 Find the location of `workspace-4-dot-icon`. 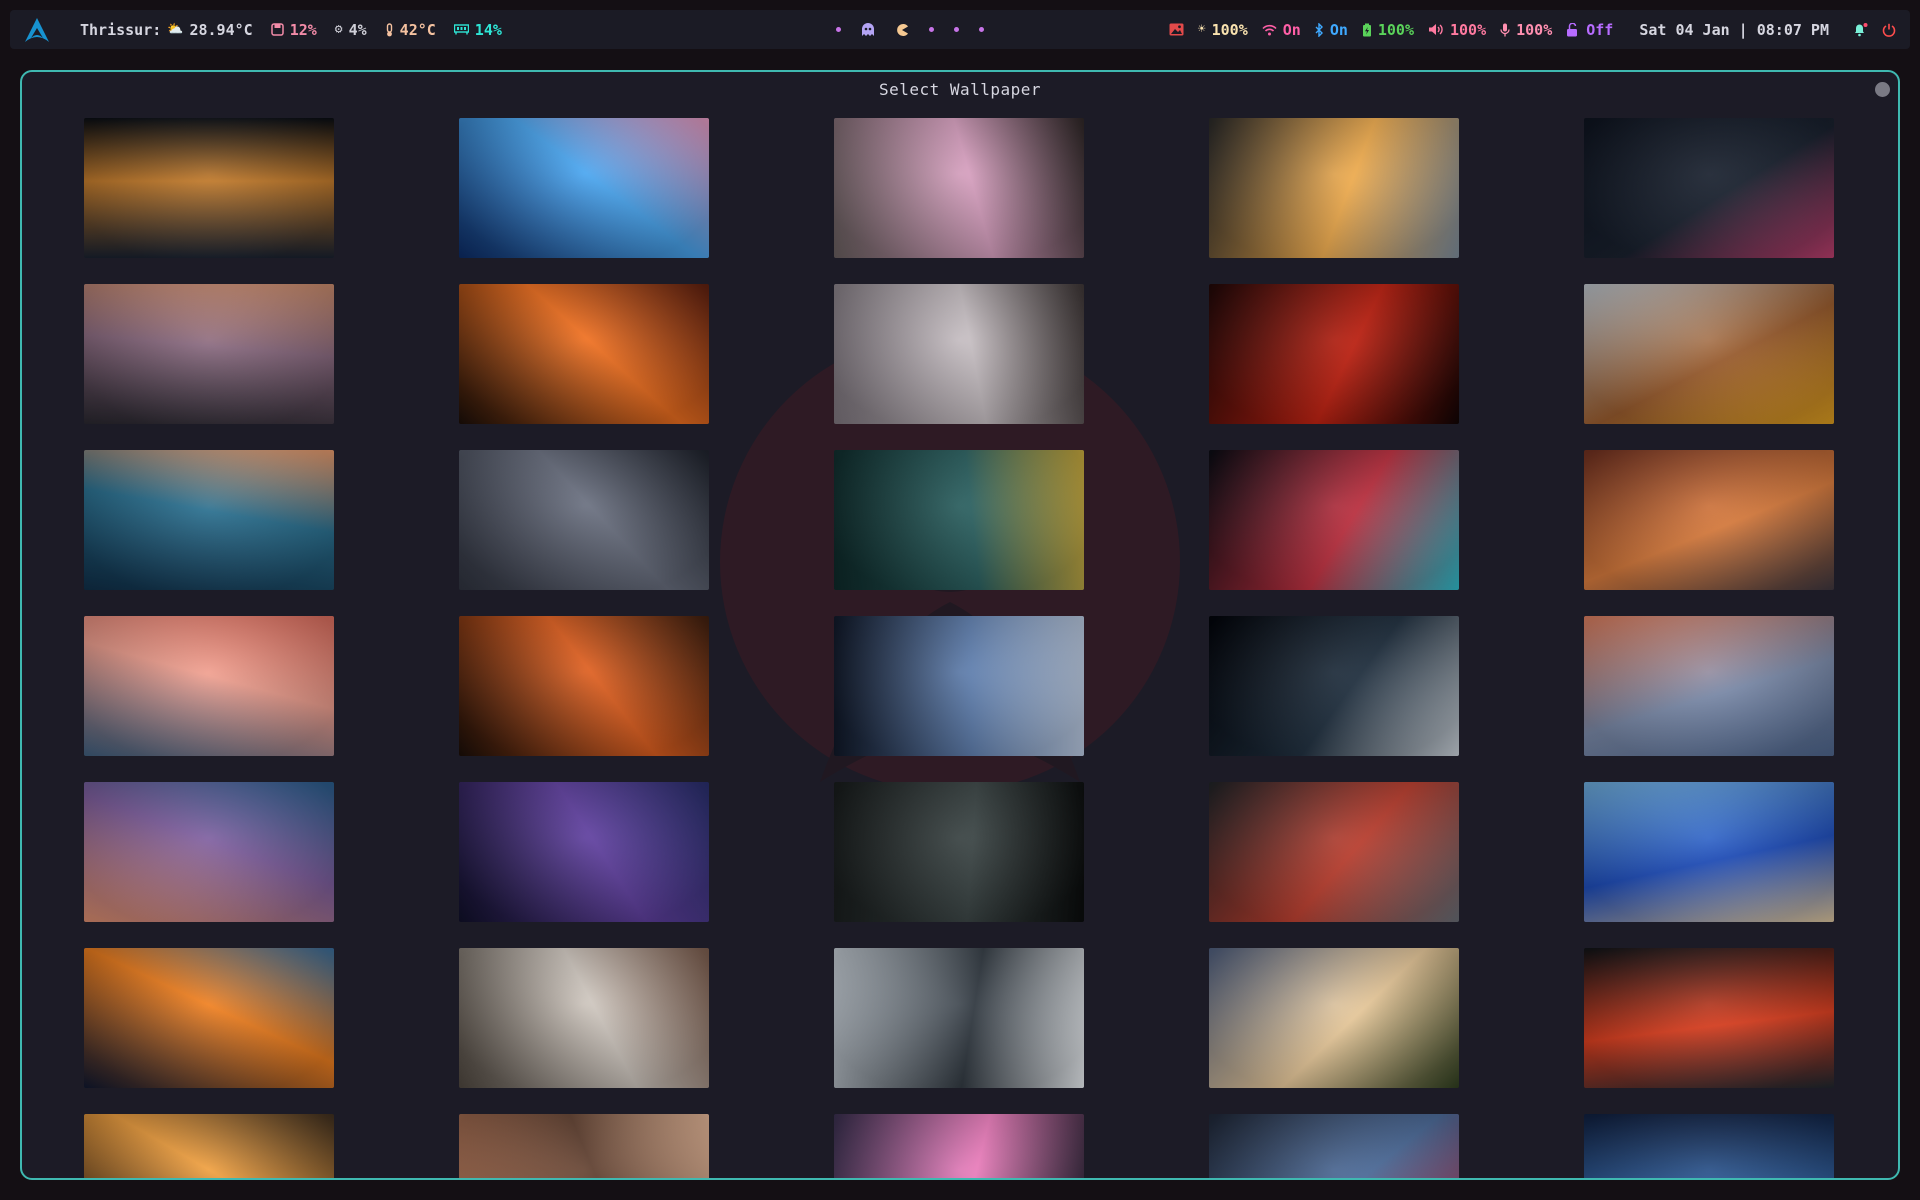

workspace-4-dot-icon is located at coordinates (931, 29).